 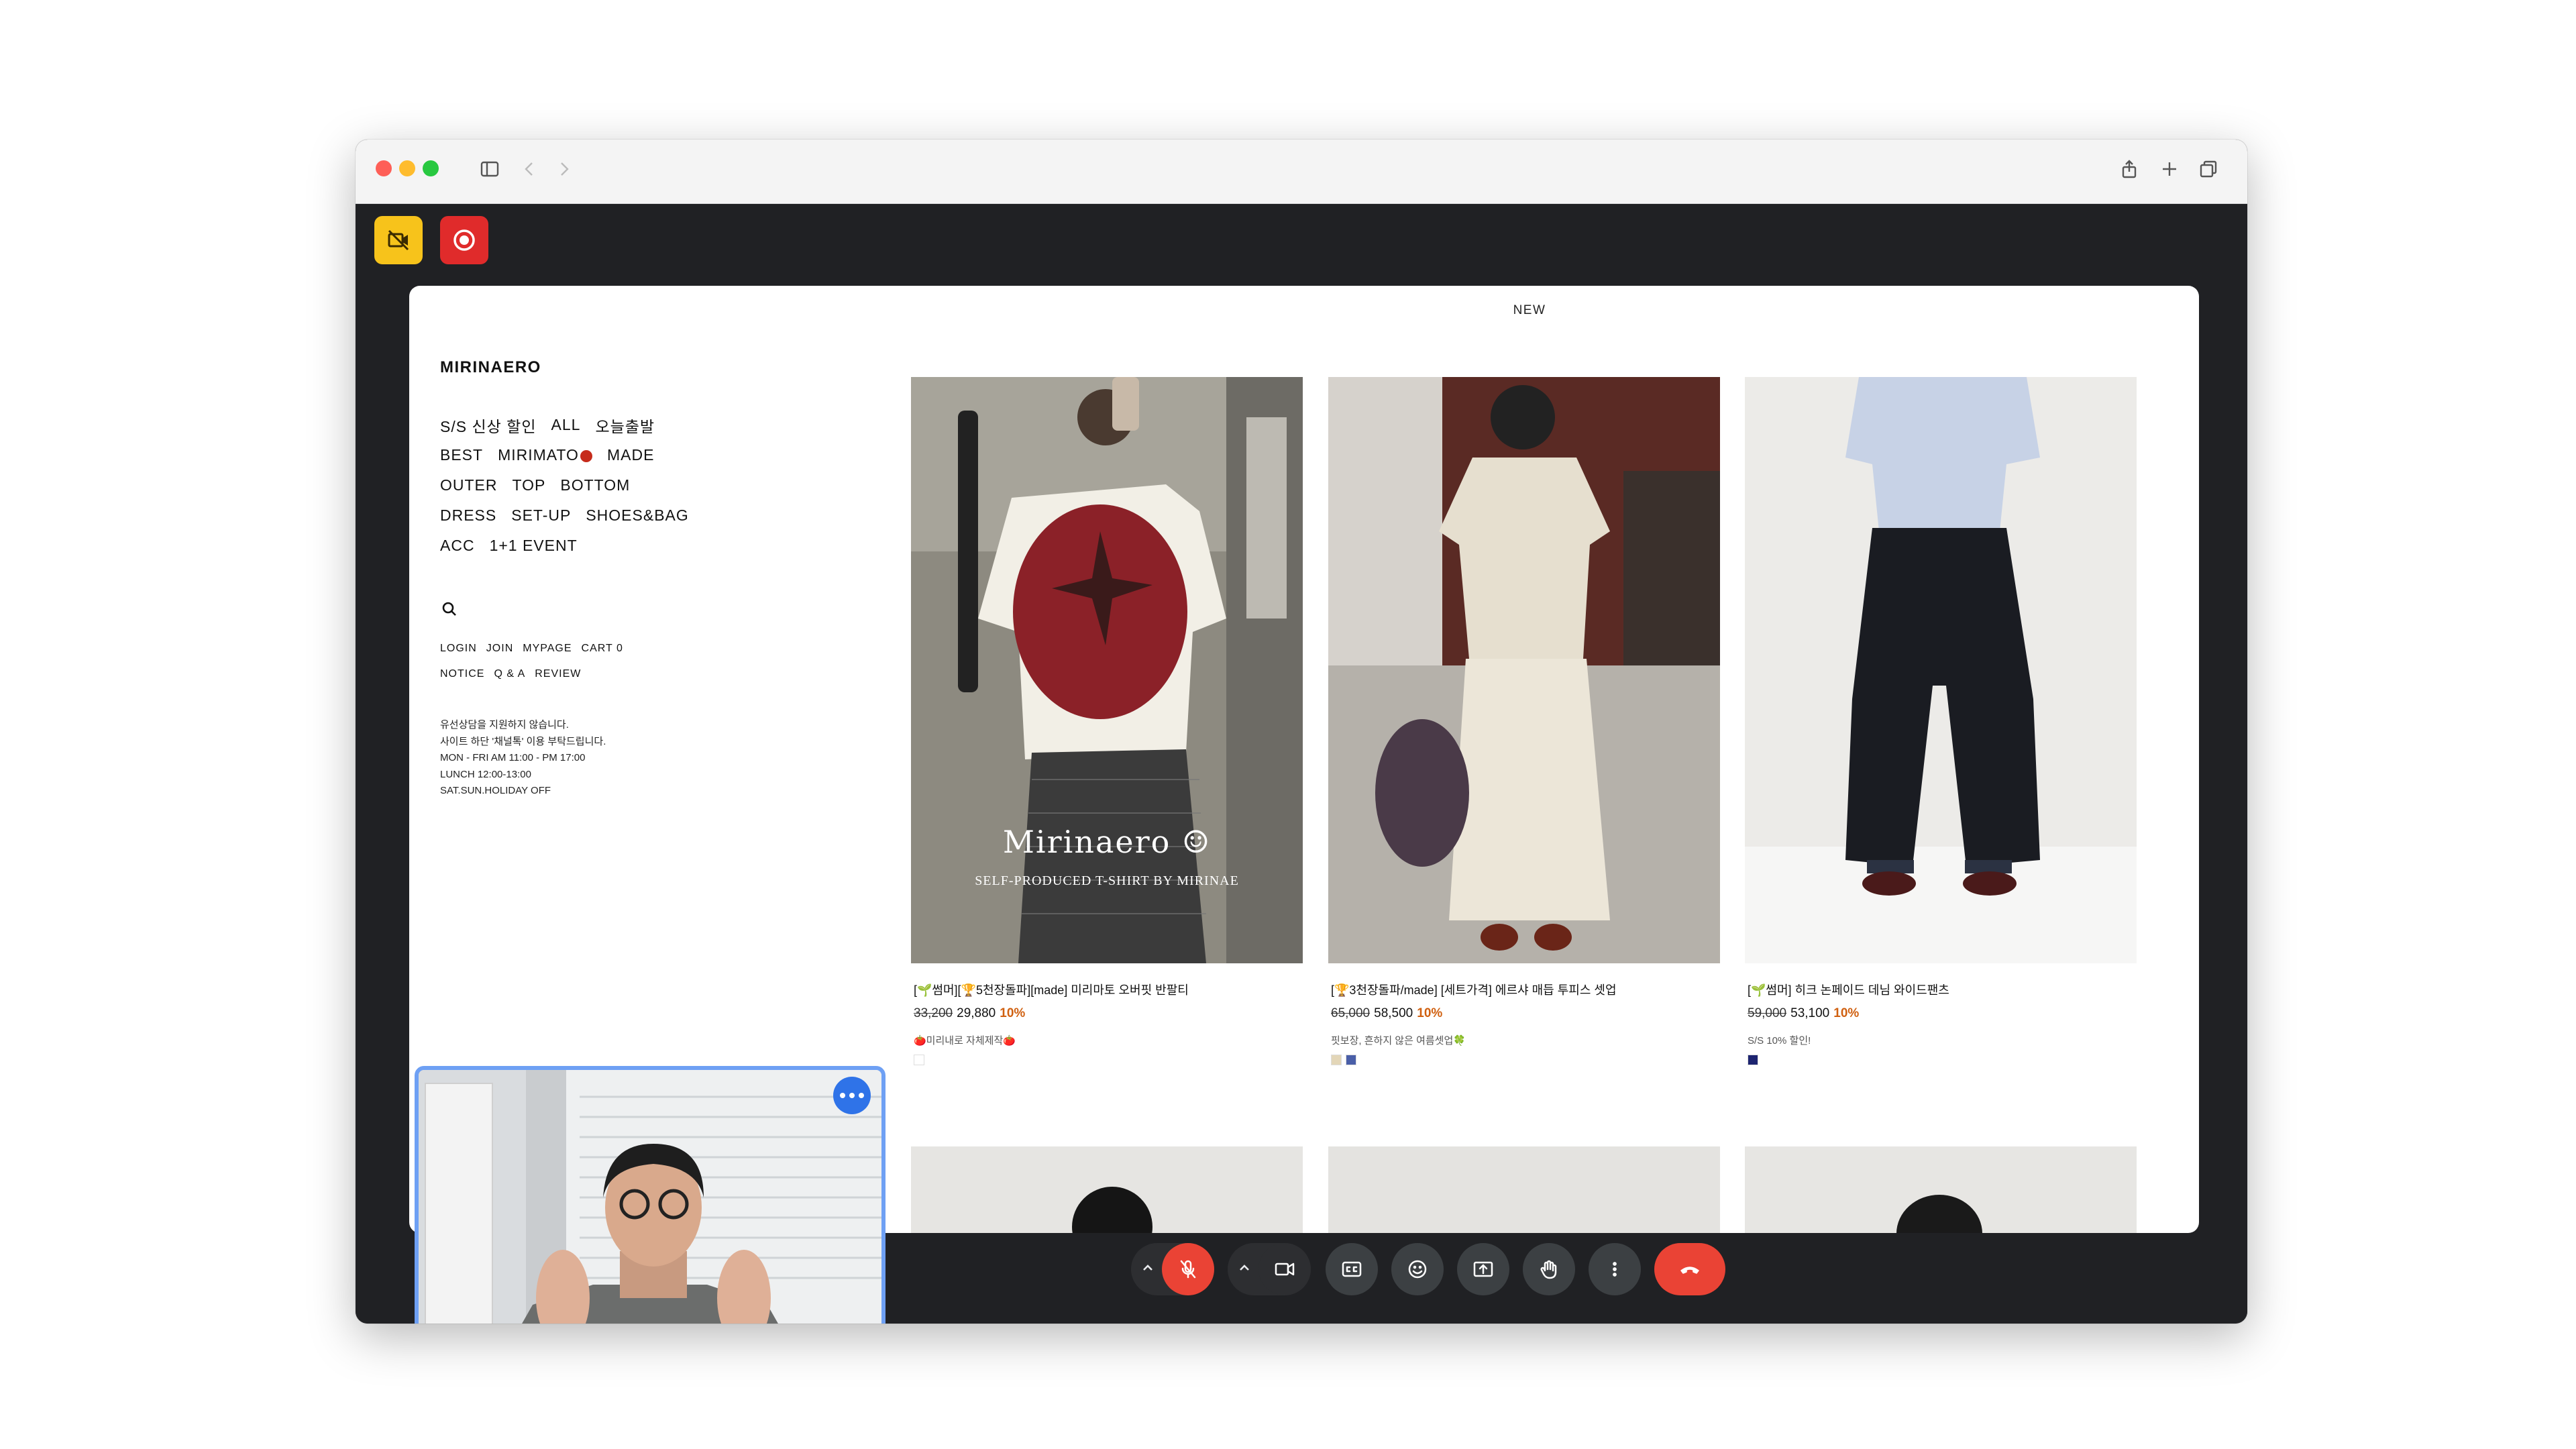 What do you see at coordinates (637, 515) in the screenshot?
I see `menu-shoes-bag: SHOES&BAG` at bounding box center [637, 515].